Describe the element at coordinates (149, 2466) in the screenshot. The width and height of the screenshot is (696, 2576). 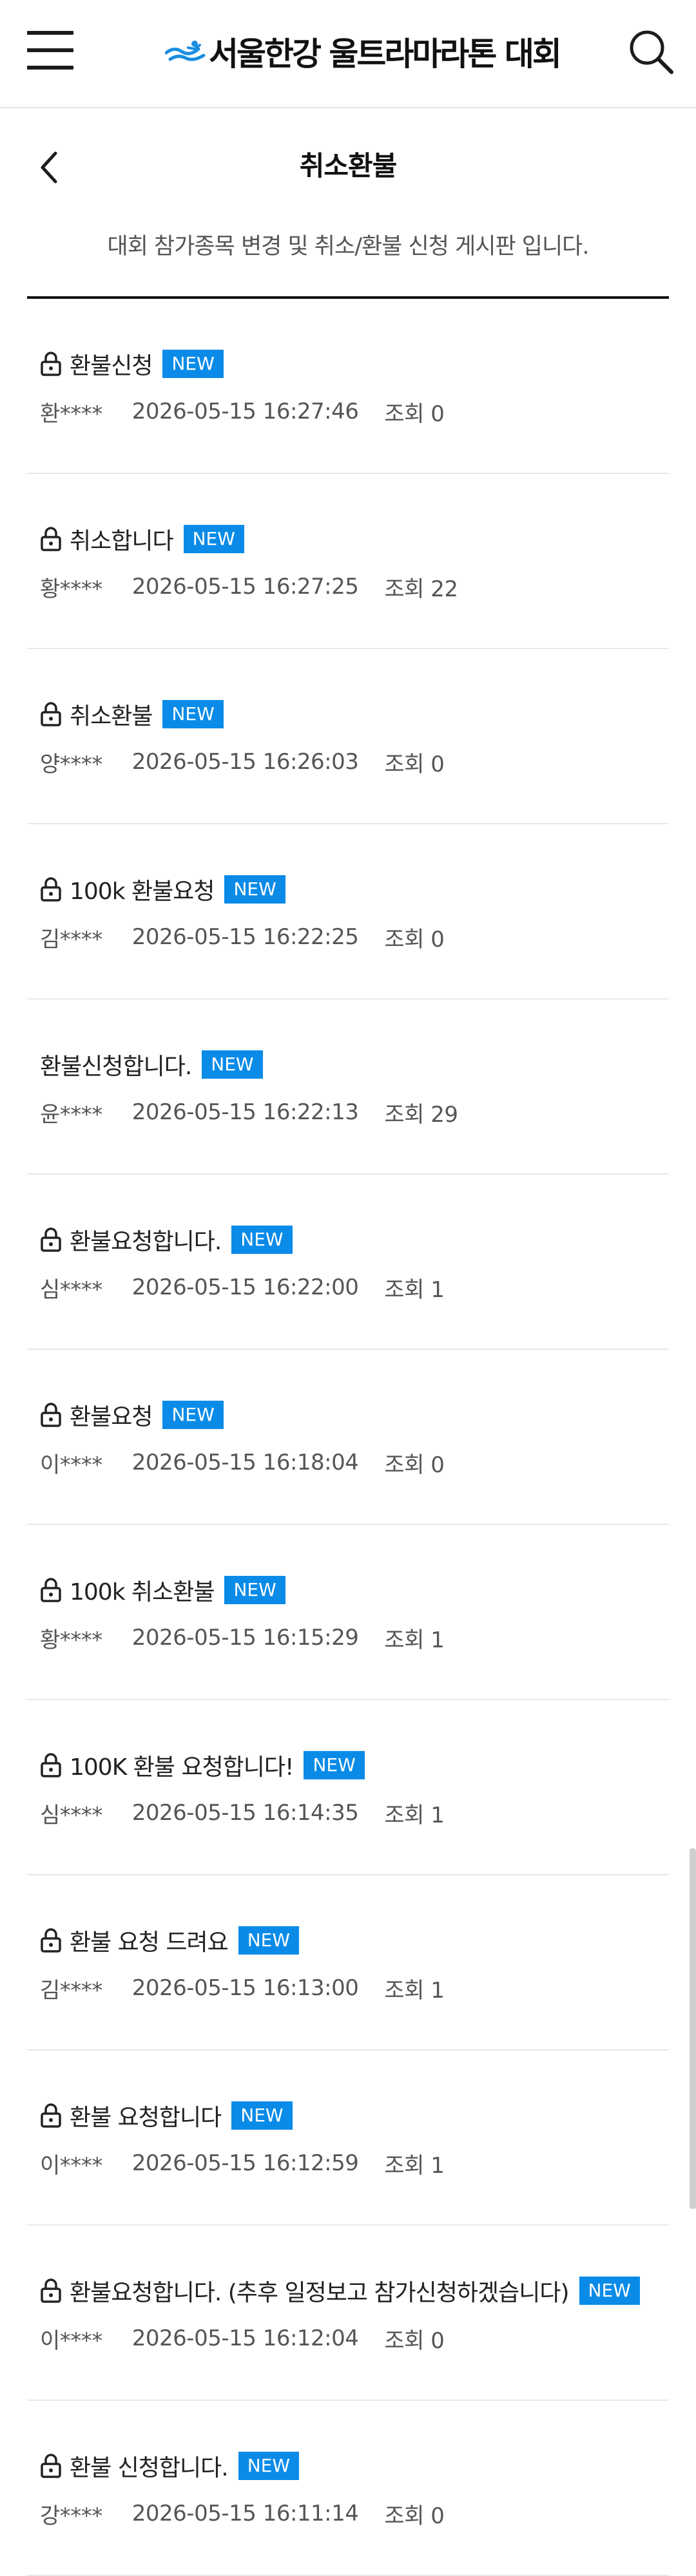
I see `post-title: 환불 신청합니다.` at that location.